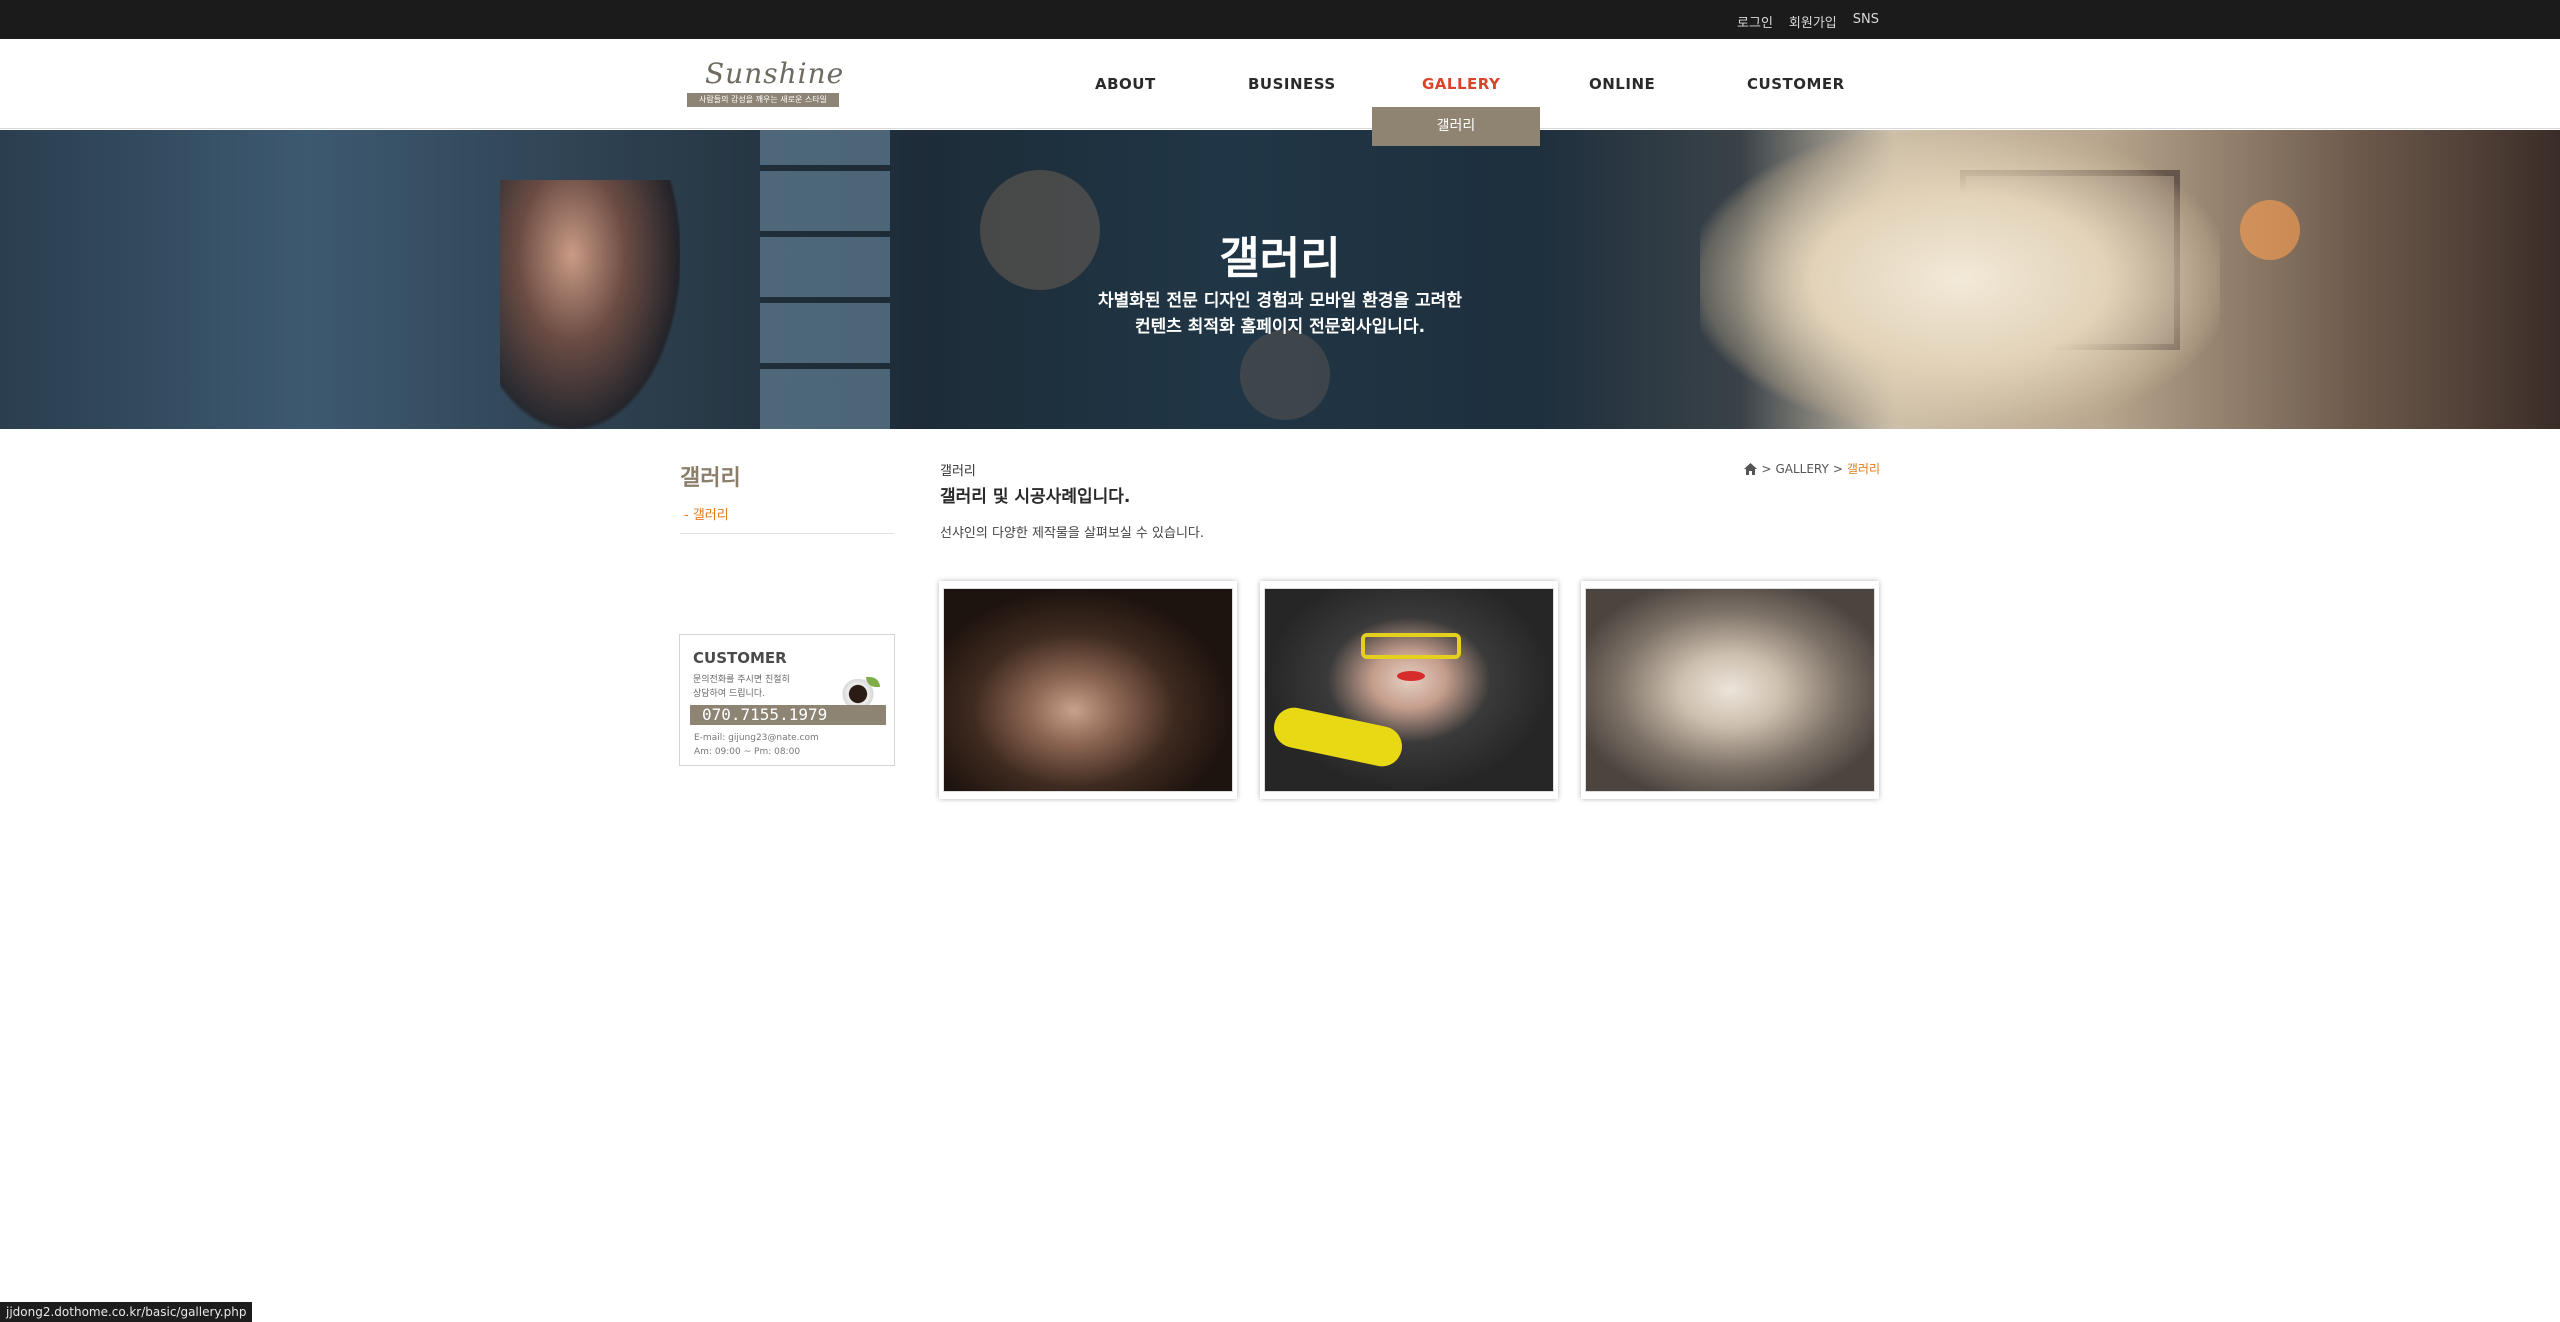  Describe the element at coordinates (1863, 469) in the screenshot. I see `breadcrumb-current: 갤러리` at that location.